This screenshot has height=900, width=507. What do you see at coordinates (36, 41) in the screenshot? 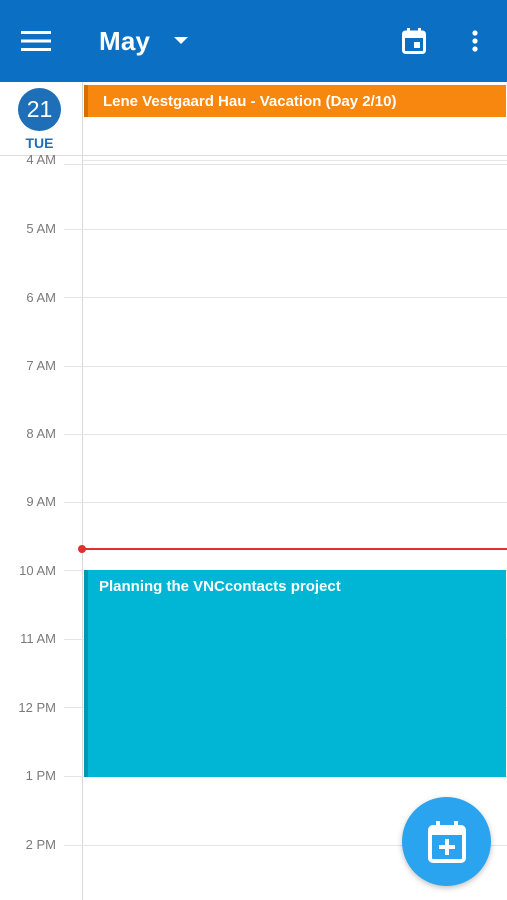
I see `hamburger-menu-icon` at bounding box center [36, 41].